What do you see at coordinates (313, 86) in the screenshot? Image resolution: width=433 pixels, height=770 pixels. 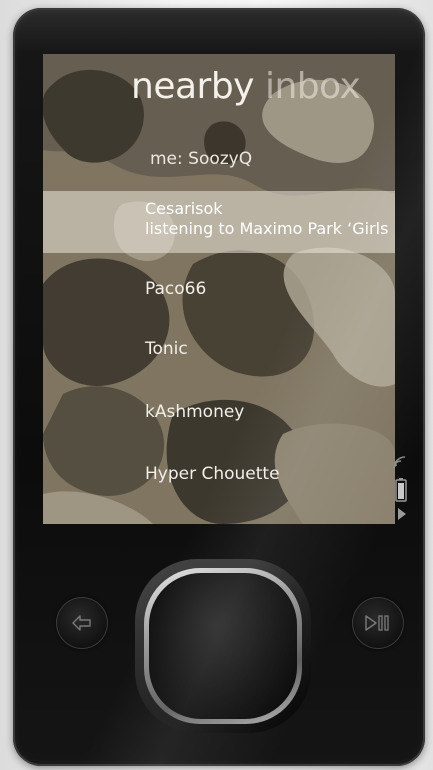 I see `title-inbox: inbox` at bounding box center [313, 86].